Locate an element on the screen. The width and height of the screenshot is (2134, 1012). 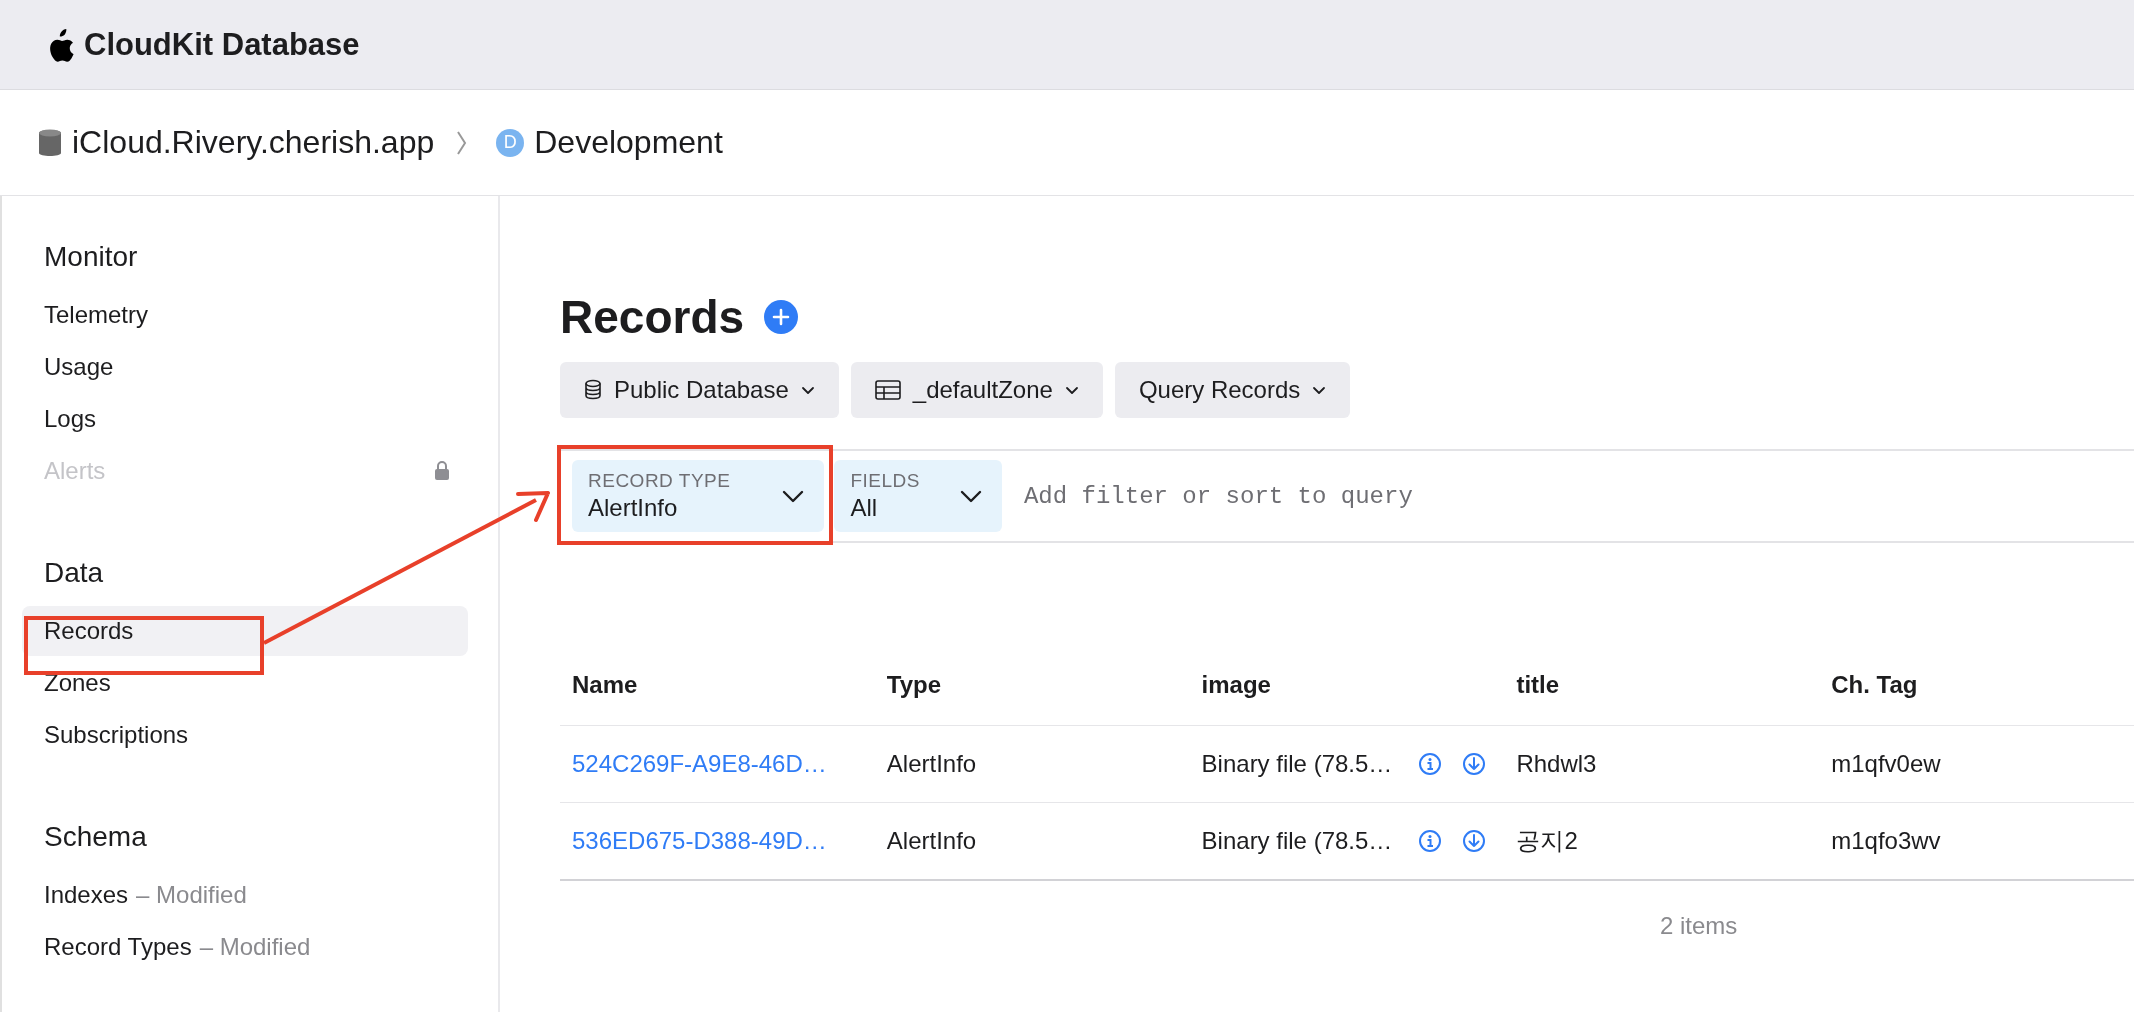
chevron-icon is located at coordinates (462, 142).